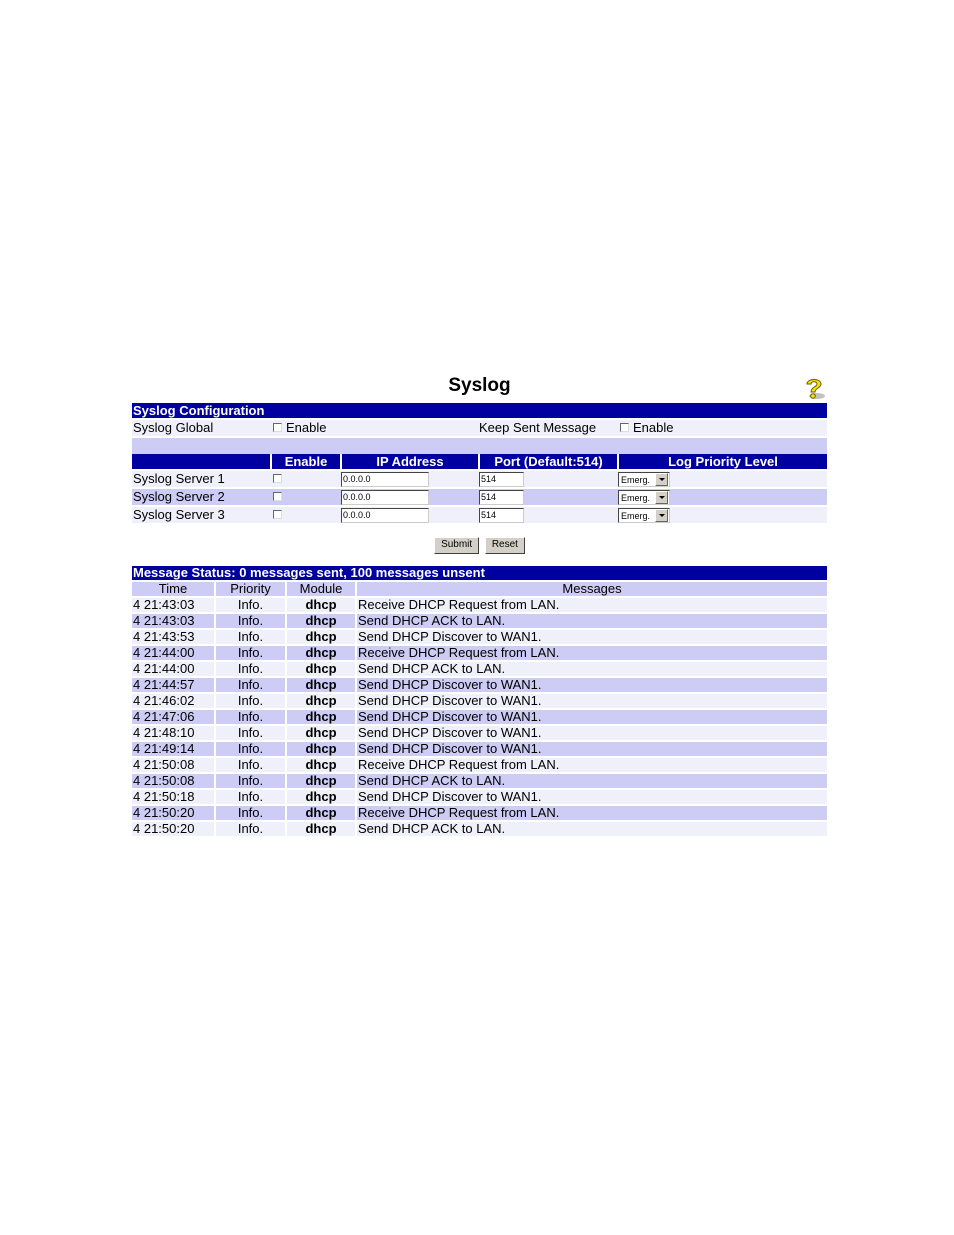 This screenshot has height=1235, width=954. Describe the element at coordinates (277, 428) in the screenshot. I see `syslog-global-checkbox` at that location.